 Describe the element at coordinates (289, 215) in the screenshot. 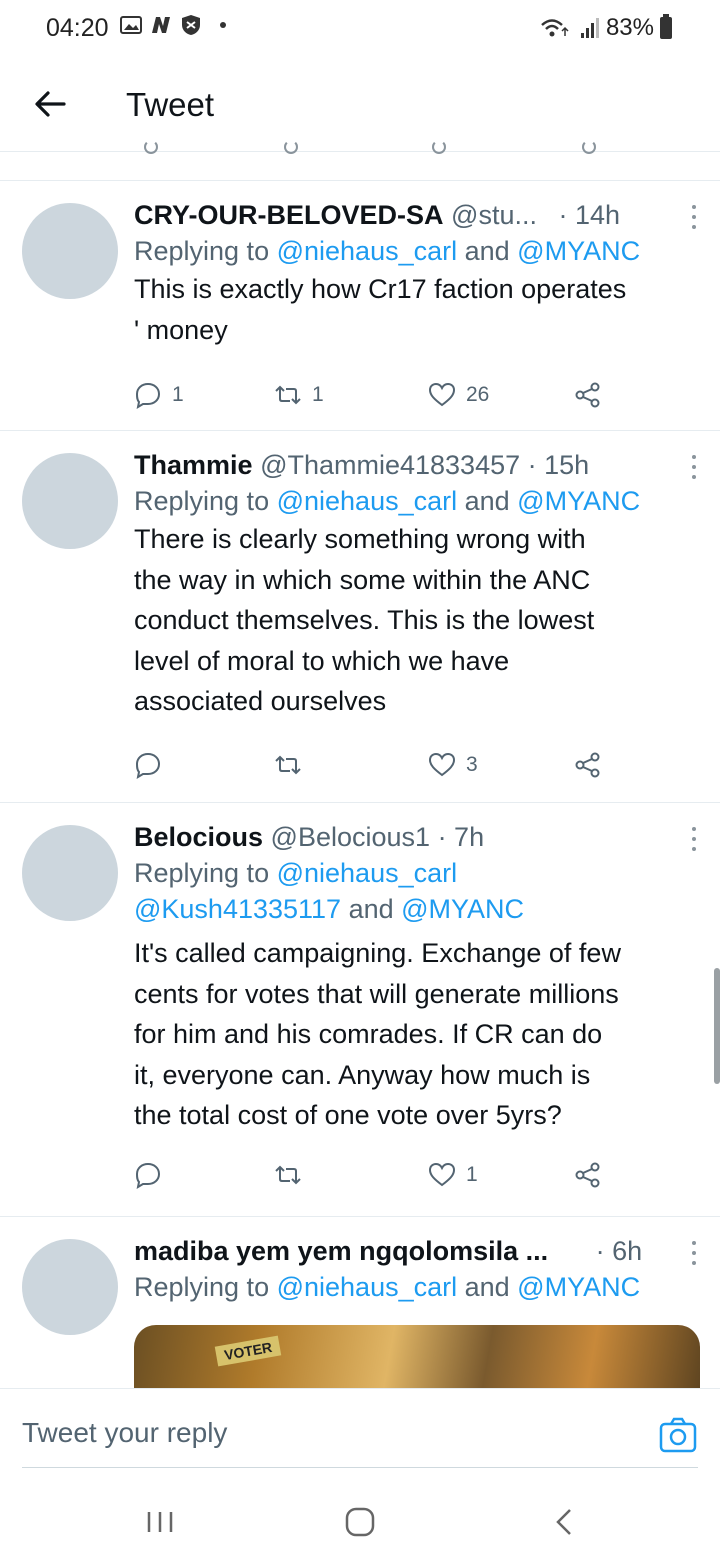

I see `display-name: CRY-OUR-BELOVED-SA` at that location.